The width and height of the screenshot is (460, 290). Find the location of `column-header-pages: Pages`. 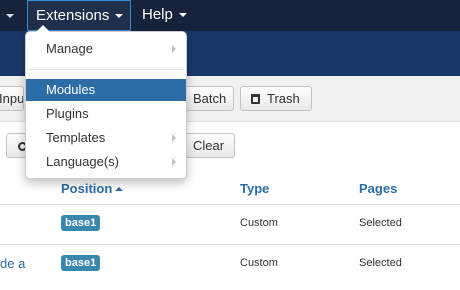

column-header-pages: Pages is located at coordinates (378, 188).